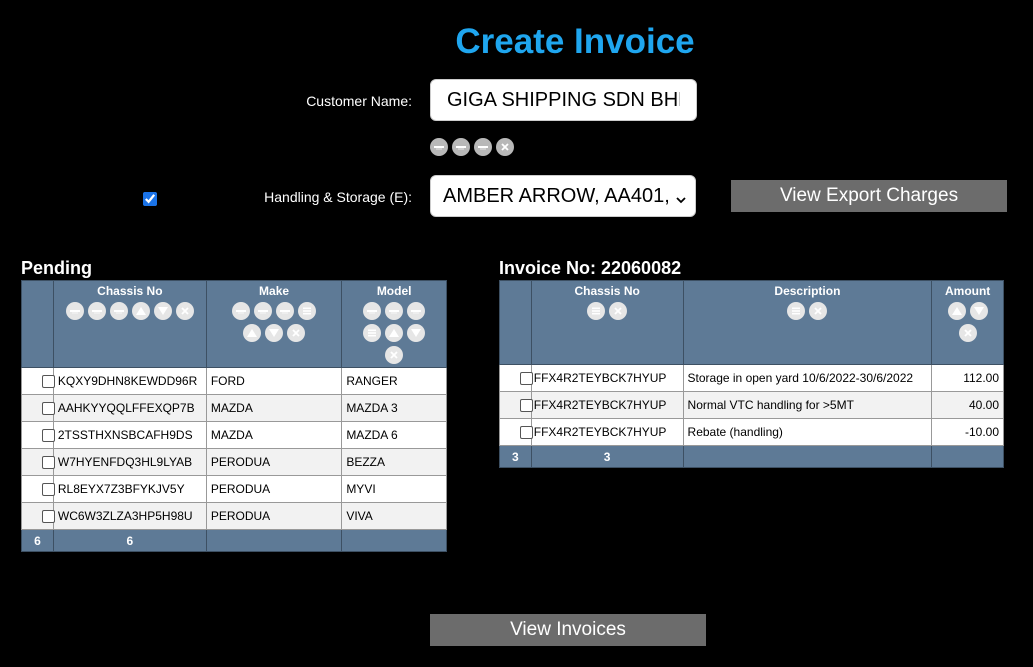 The height and width of the screenshot is (667, 1033). Describe the element at coordinates (515, 456) in the screenshot. I see `invoice-footer-count: 3` at that location.